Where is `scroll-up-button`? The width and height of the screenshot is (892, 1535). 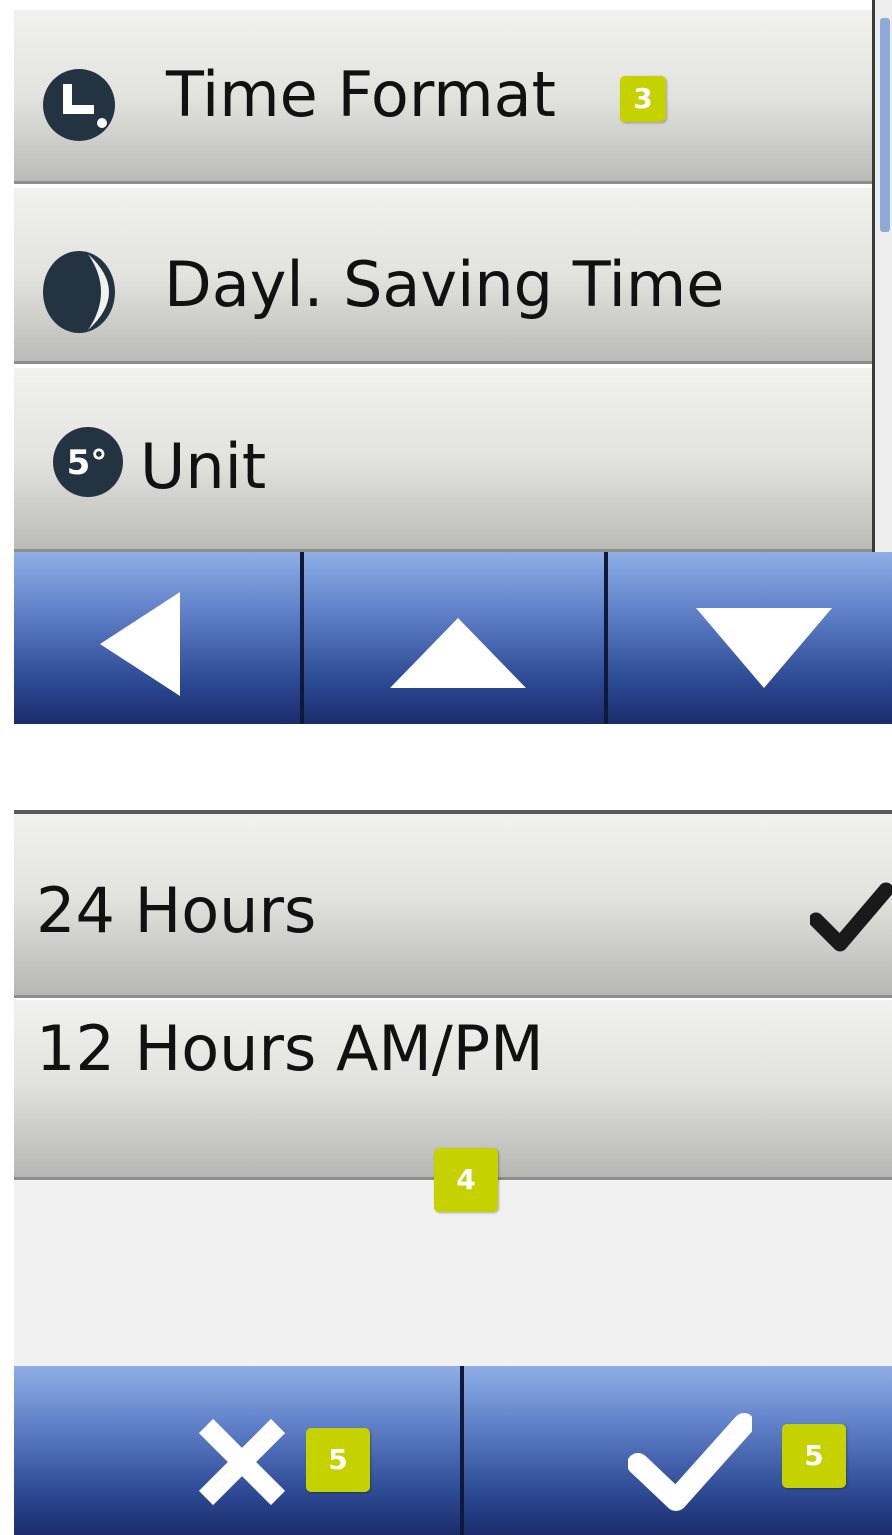 scroll-up-button is located at coordinates (454, 638).